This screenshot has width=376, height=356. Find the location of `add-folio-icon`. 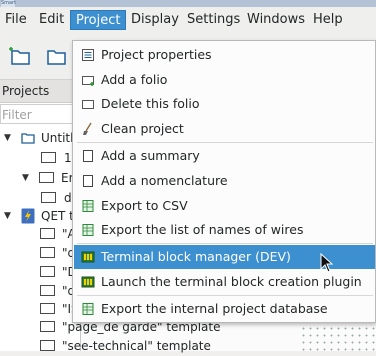

add-folio-icon is located at coordinates (88, 81).